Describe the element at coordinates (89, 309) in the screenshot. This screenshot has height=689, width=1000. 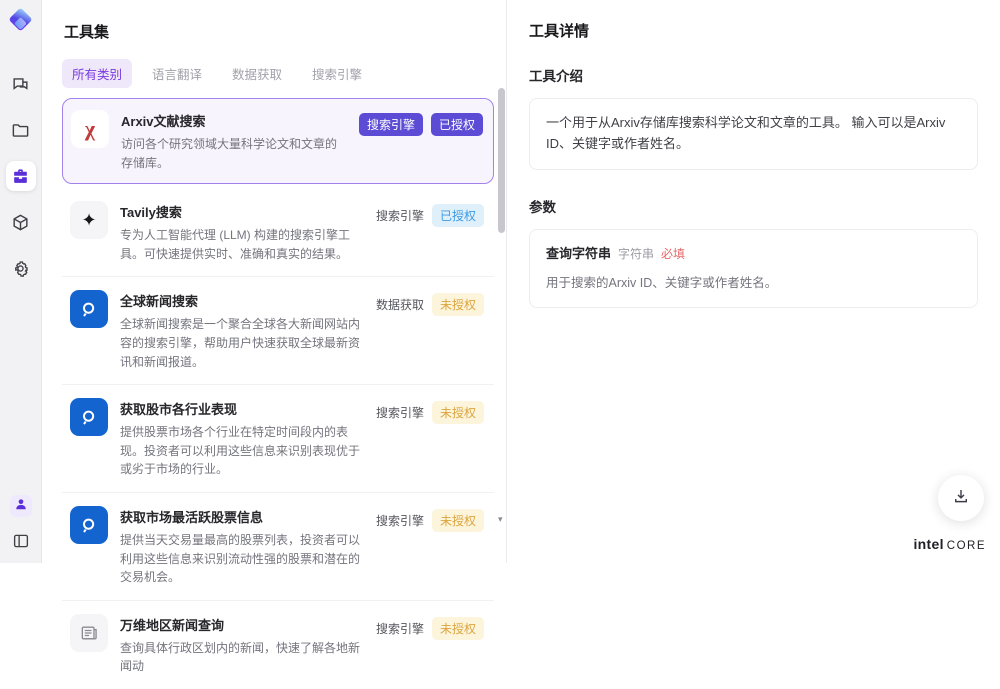
I see `news-search-app-icon` at that location.